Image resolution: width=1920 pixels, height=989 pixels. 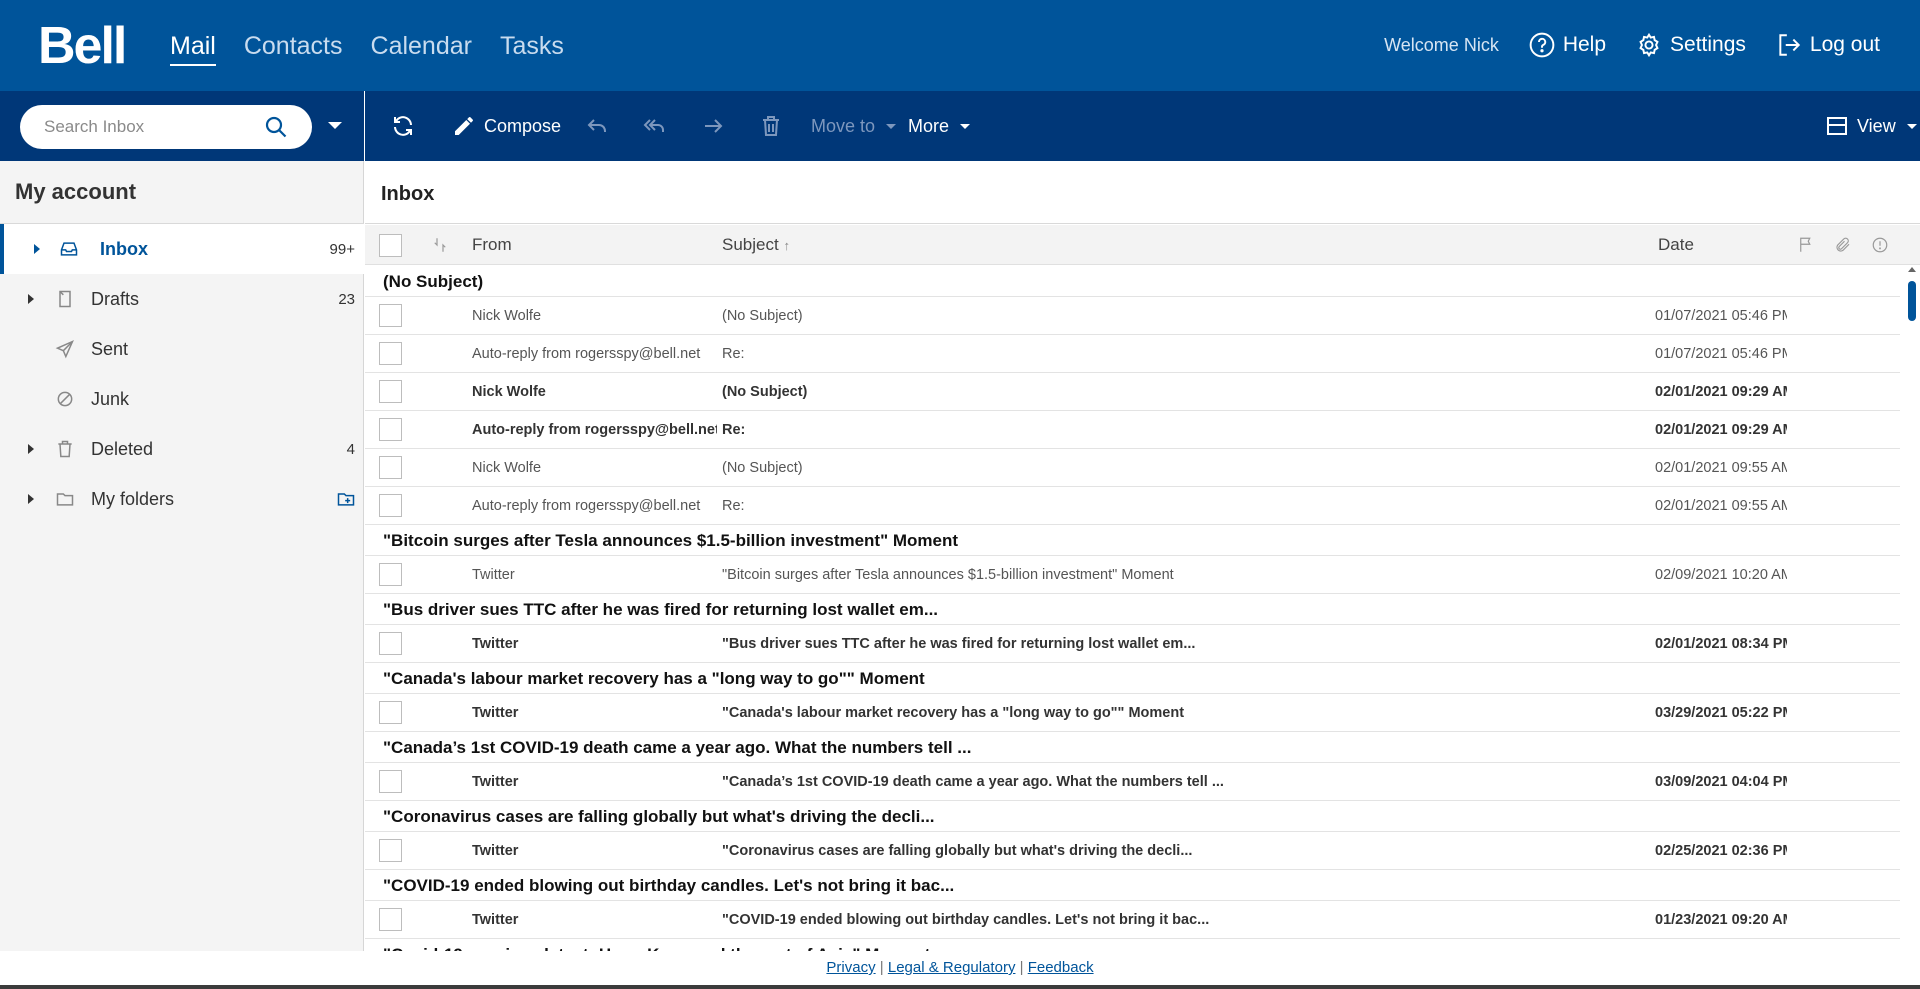 I want to click on scroll-up-arrow-icon, so click(x=1912, y=269).